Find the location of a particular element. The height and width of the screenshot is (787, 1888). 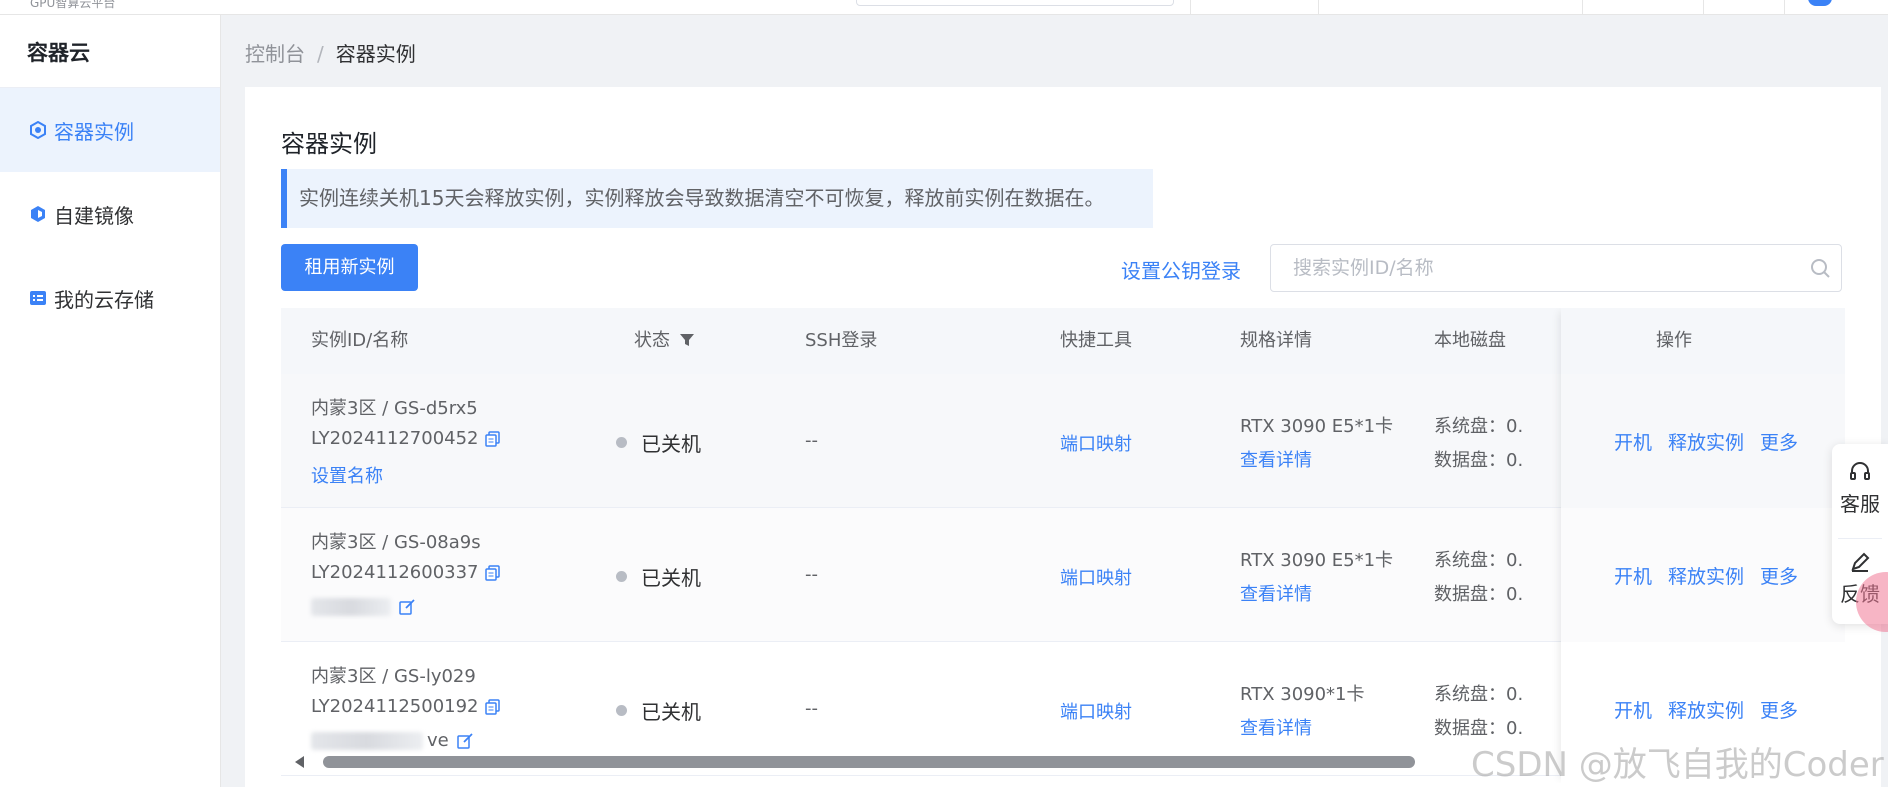

instance-region: 内蒙3区 / GS-ly029 is located at coordinates (393, 676).